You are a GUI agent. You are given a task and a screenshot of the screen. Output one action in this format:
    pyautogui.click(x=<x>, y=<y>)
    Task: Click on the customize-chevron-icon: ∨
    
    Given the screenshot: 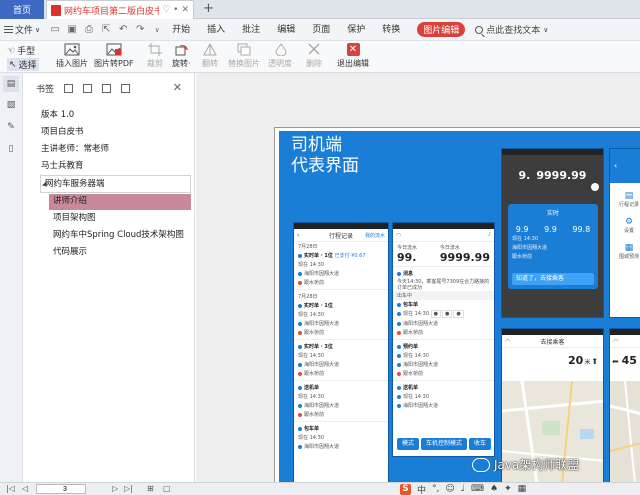 What is the action you would take?
    pyautogui.click(x=157, y=30)
    